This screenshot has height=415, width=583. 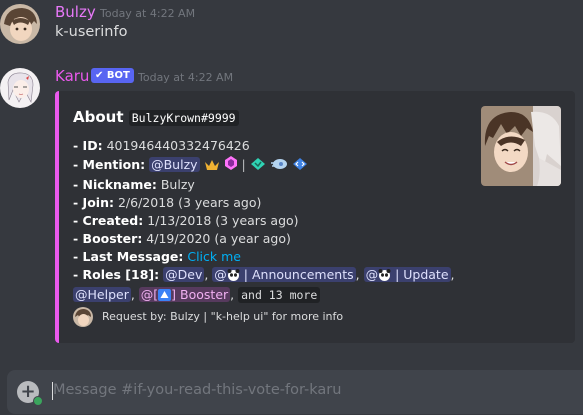 I want to click on field-nickname: - Nickname: Bulzy, so click(x=134, y=184).